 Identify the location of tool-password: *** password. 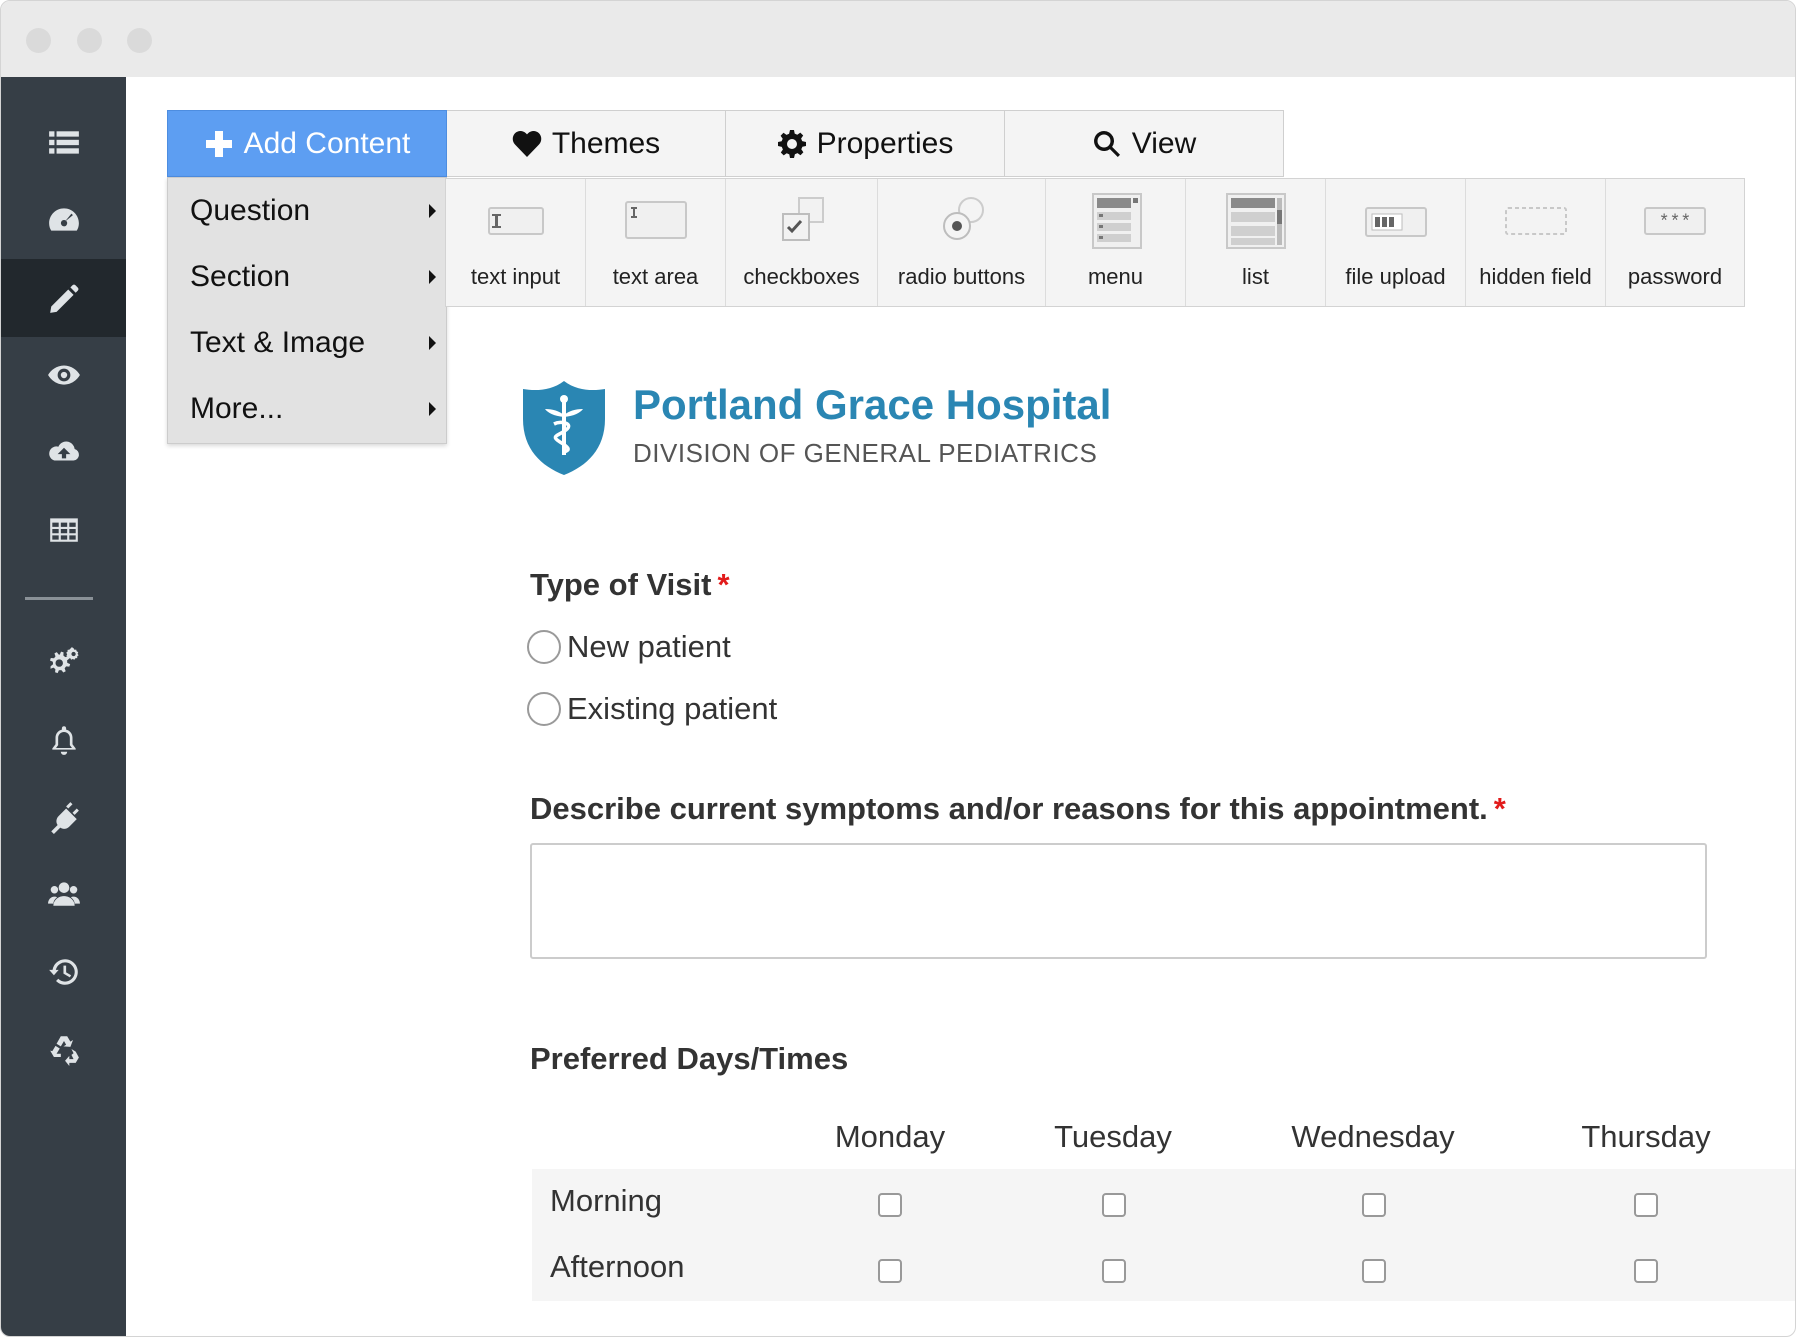
(1675, 242).